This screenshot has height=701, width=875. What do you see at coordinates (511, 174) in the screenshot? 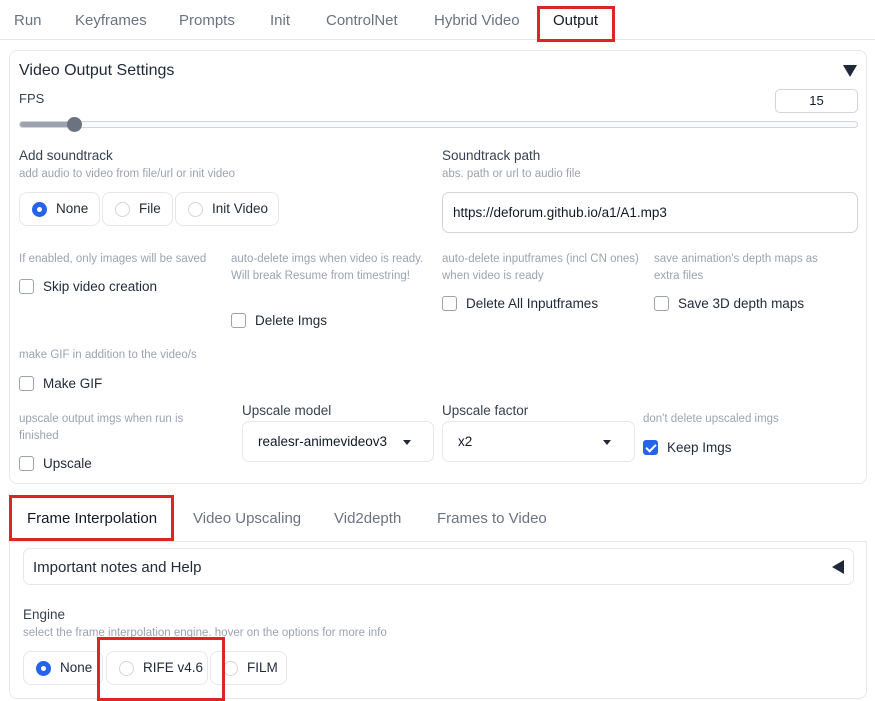
I see `soundtrack-path-description: abs. path or url to audio file` at bounding box center [511, 174].